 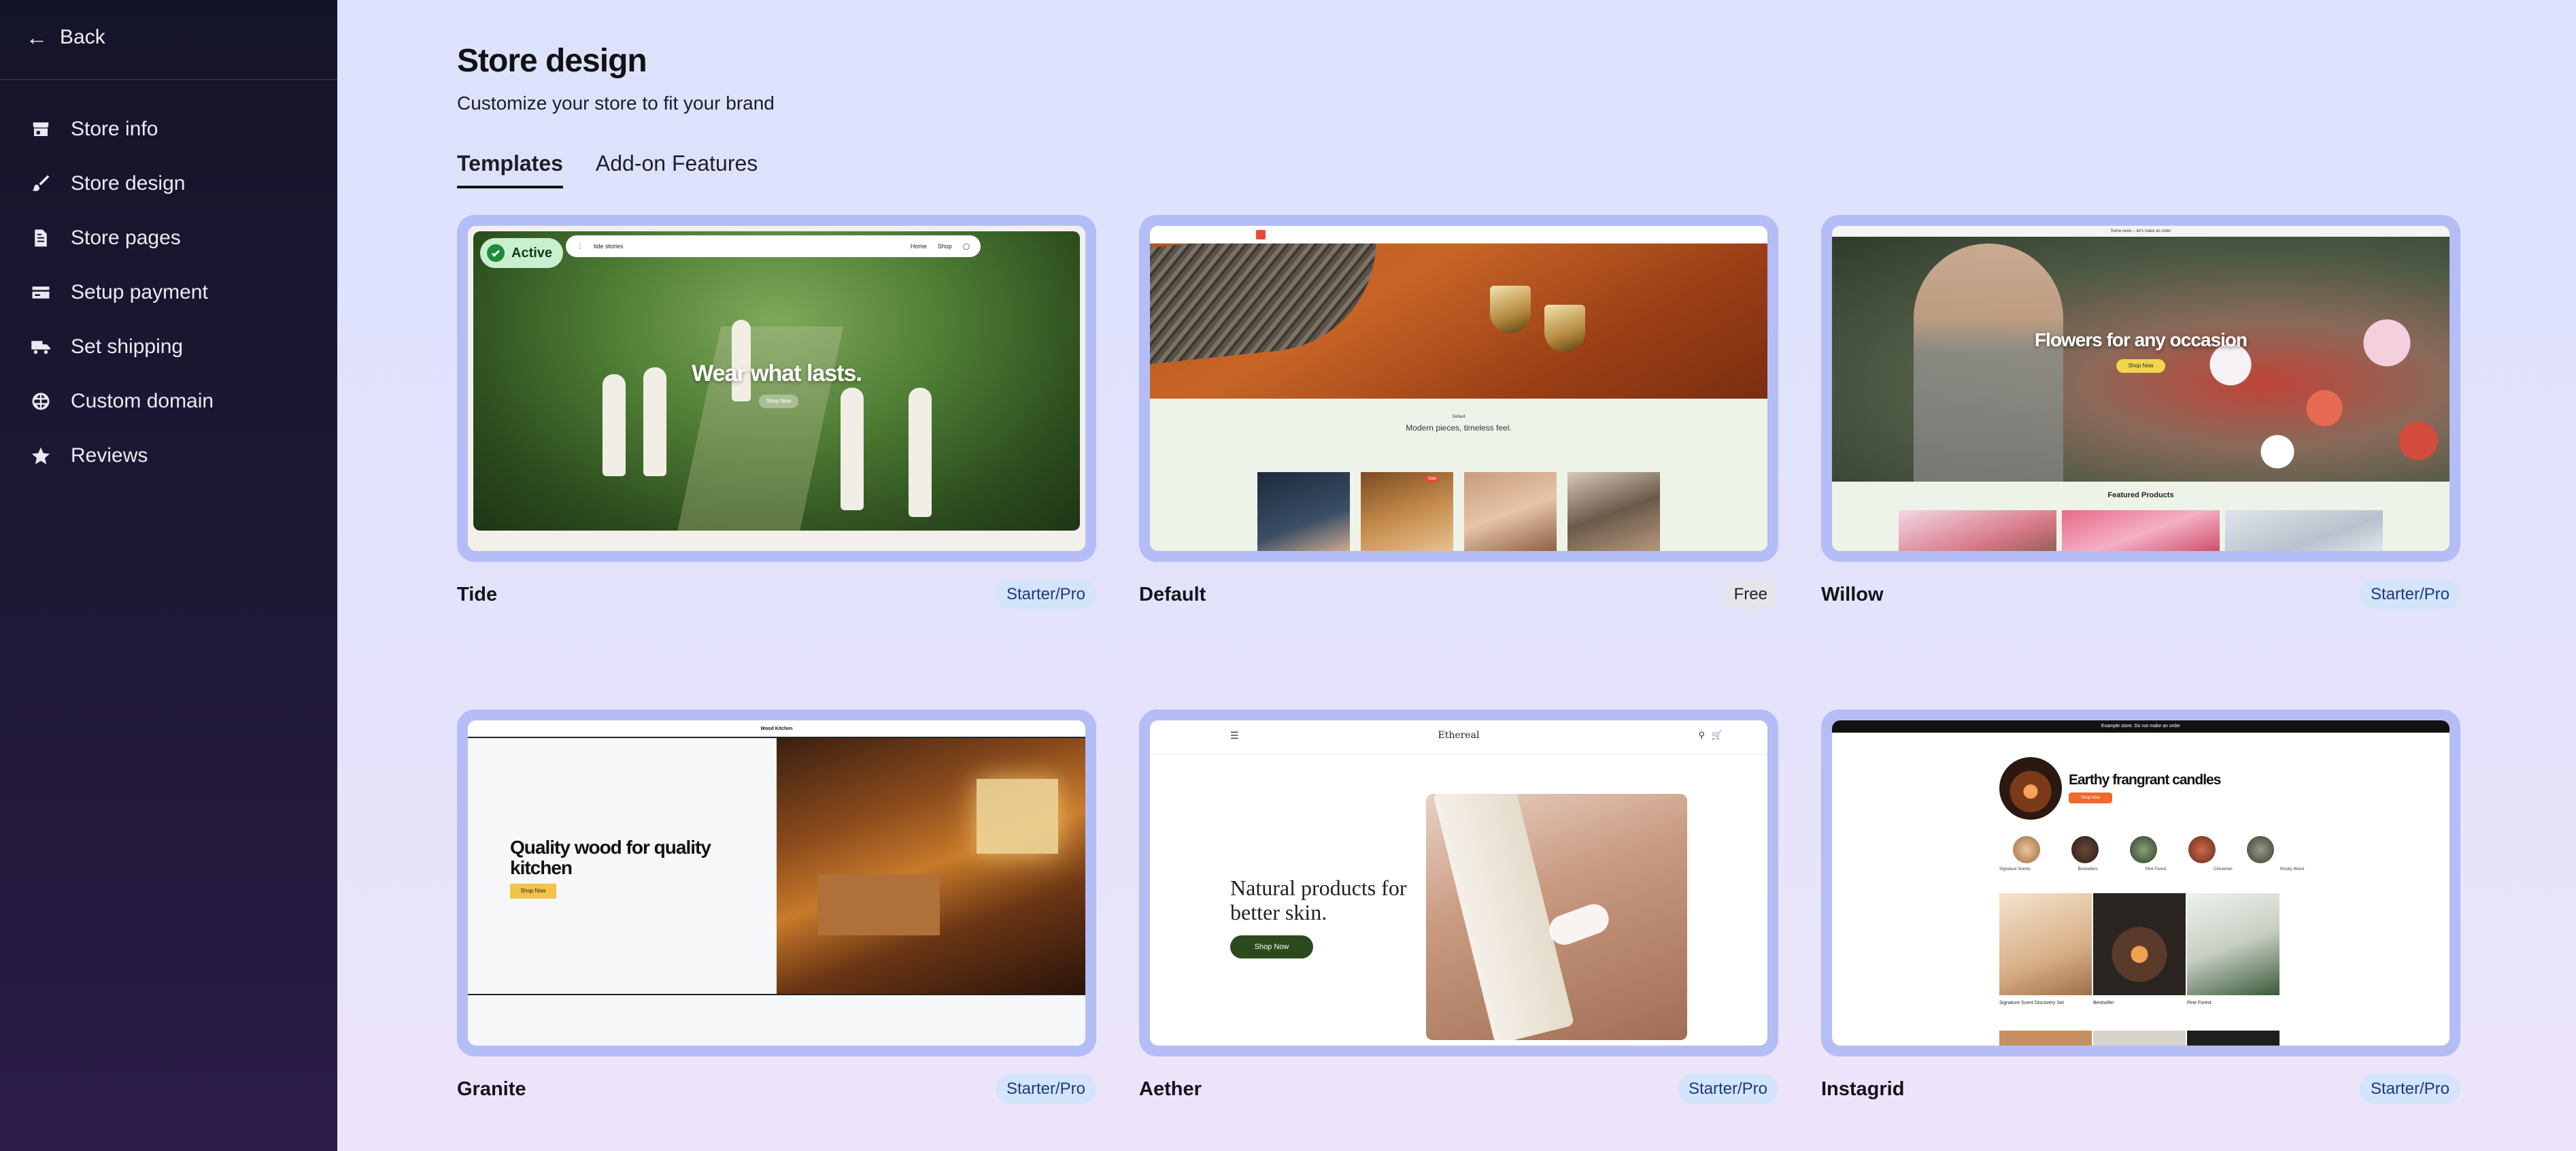 I want to click on card-footer: Willow Starter/Pro, so click(x=2140, y=595).